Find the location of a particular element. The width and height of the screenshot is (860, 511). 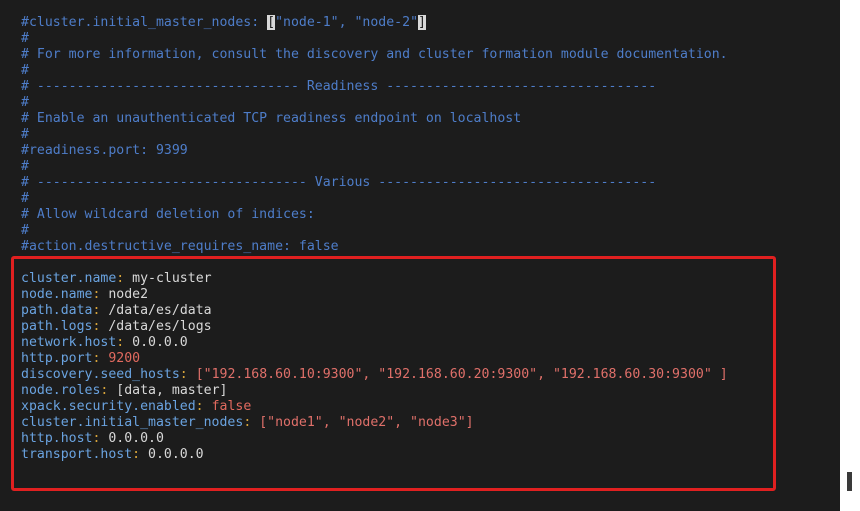

scrollbar-thumb is located at coordinates (849, 481).